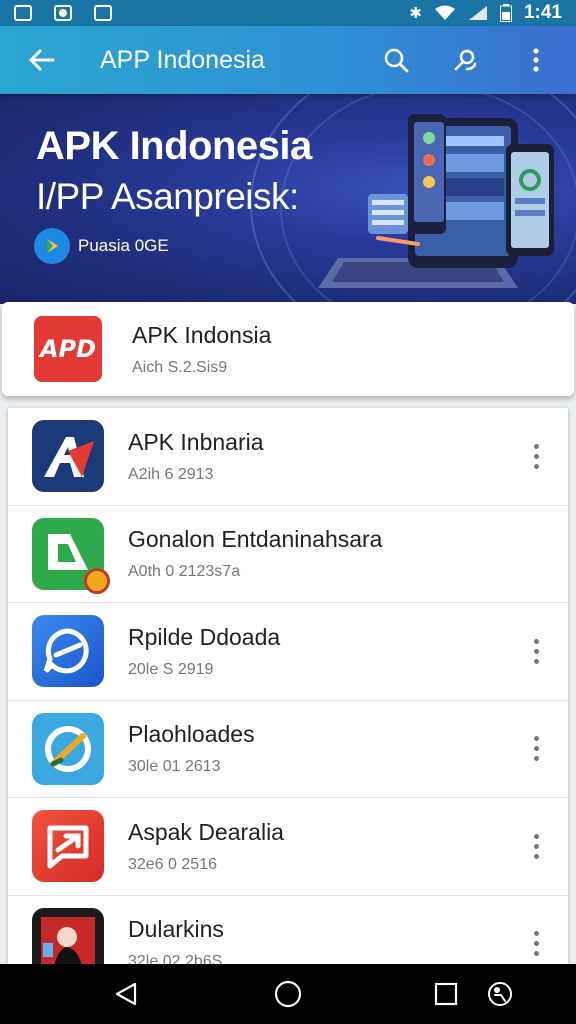 The width and height of the screenshot is (576, 1024). I want to click on more-vert-icon, so click(536, 60).